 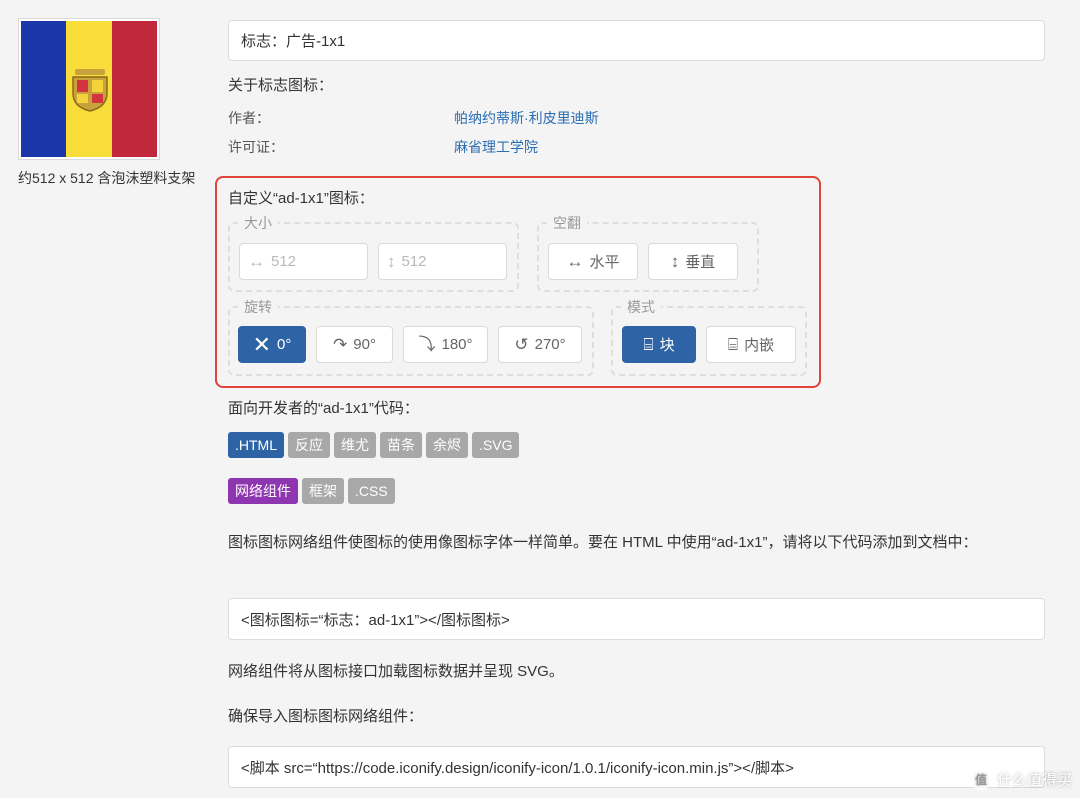 I want to click on mode-inline-button: ⌸ 内嵌, so click(x=751, y=344).